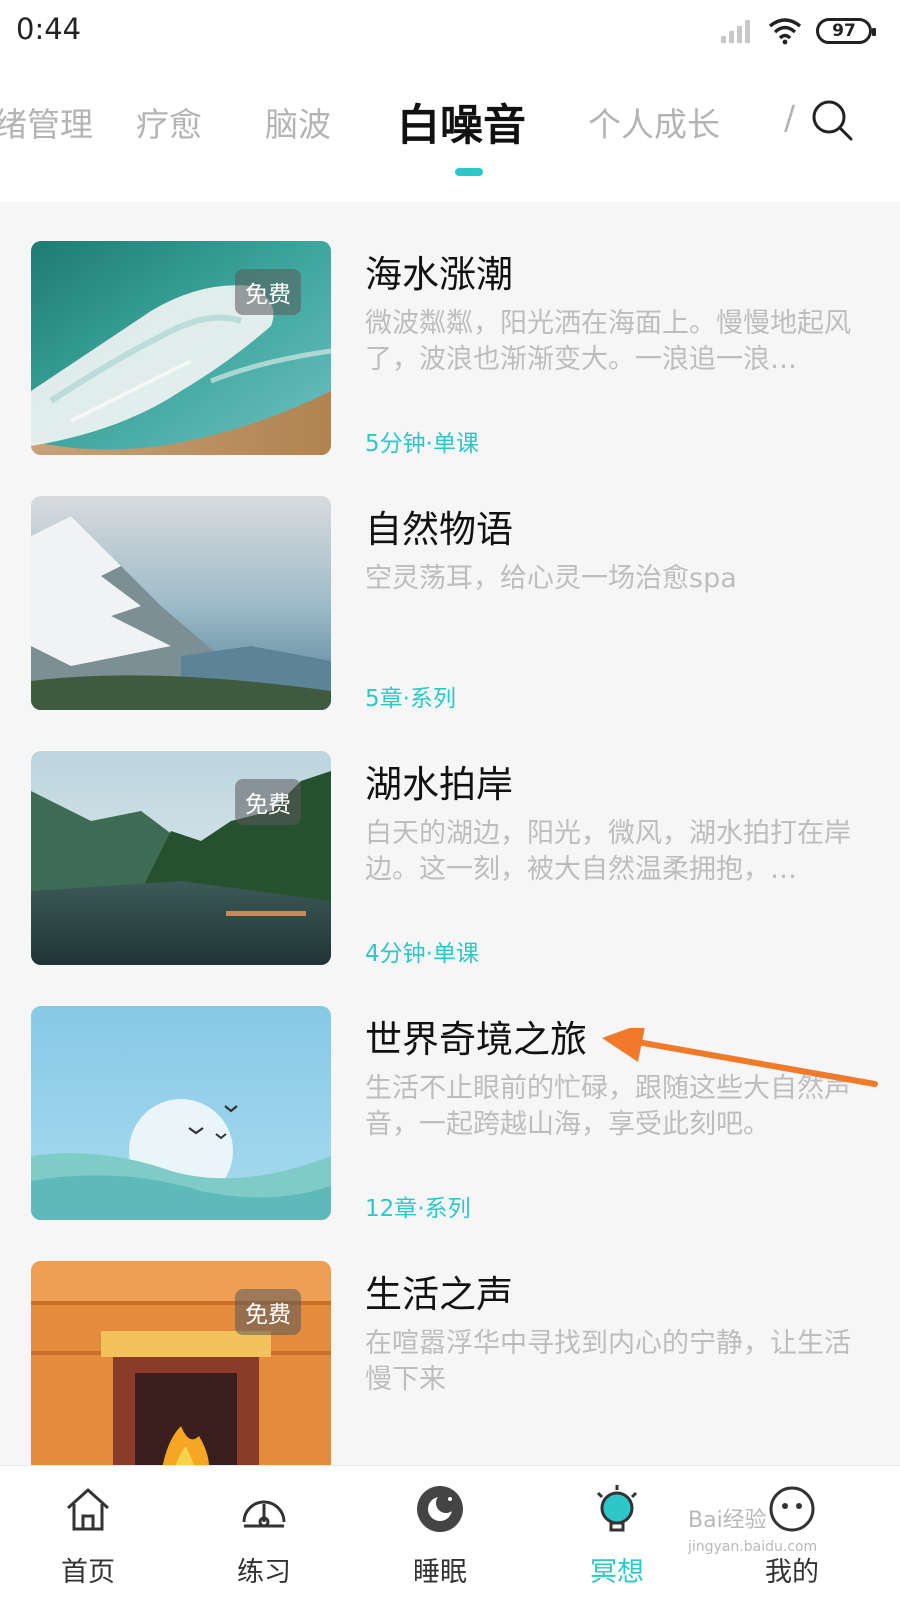 This screenshot has height=1600, width=900. What do you see at coordinates (181, 1113) in the screenshot?
I see `world-journey-thumbnail` at bounding box center [181, 1113].